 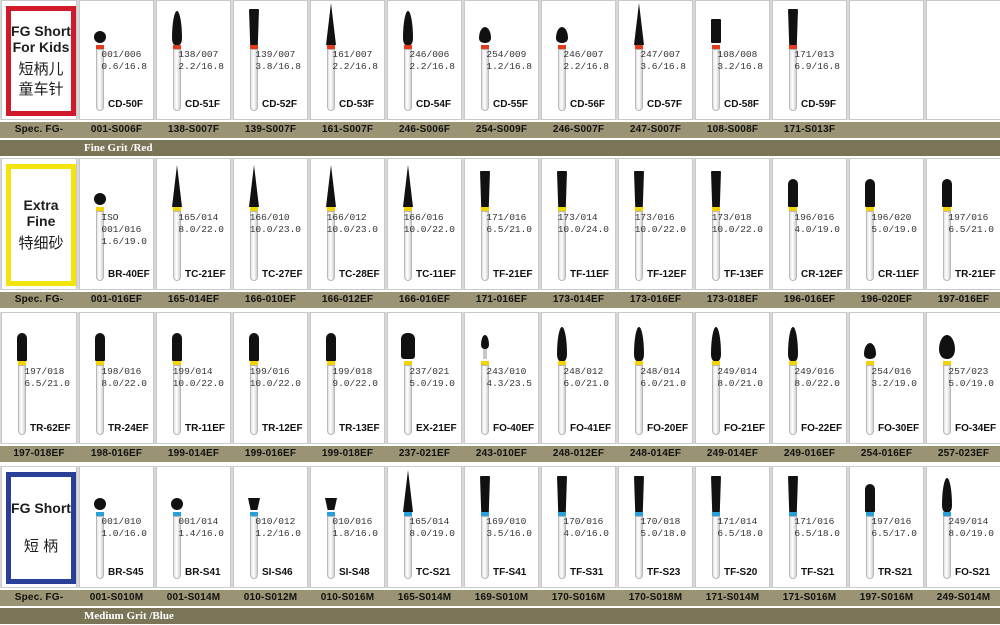 I want to click on spec-code: 171-S014M, so click(x=732, y=597).